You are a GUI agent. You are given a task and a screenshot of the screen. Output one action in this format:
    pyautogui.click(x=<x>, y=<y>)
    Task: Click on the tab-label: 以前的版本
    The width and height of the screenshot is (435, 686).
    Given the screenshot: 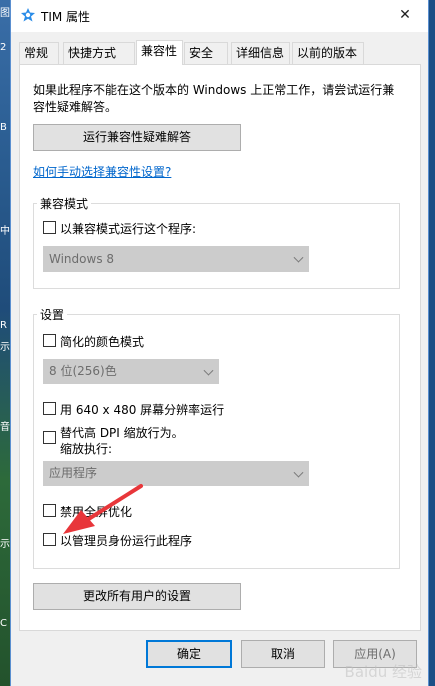 What is the action you would take?
    pyautogui.click(x=327, y=53)
    